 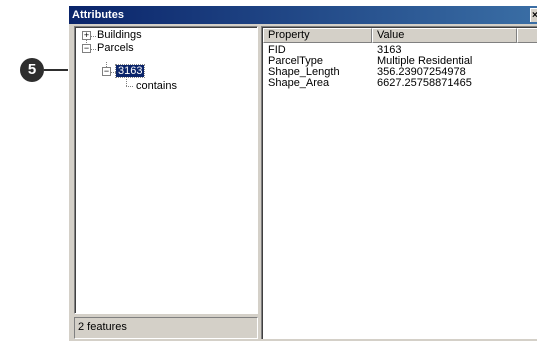 I want to click on close-icon: ×, so click(x=534, y=15).